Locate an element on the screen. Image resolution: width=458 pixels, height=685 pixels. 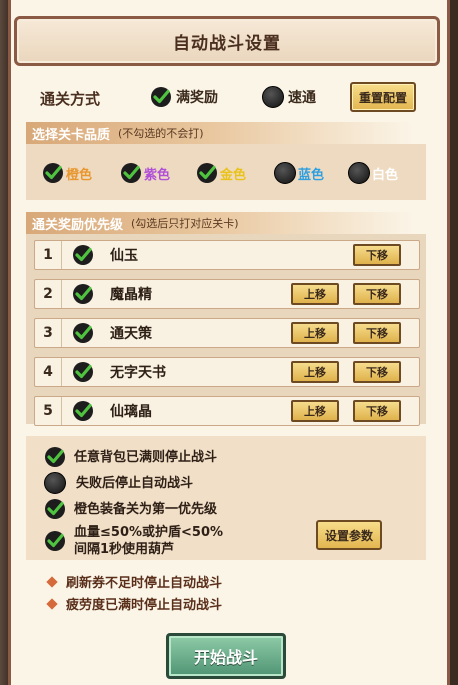
note-text: 刷新券不足时停止自动战斗 is located at coordinates (144, 583).